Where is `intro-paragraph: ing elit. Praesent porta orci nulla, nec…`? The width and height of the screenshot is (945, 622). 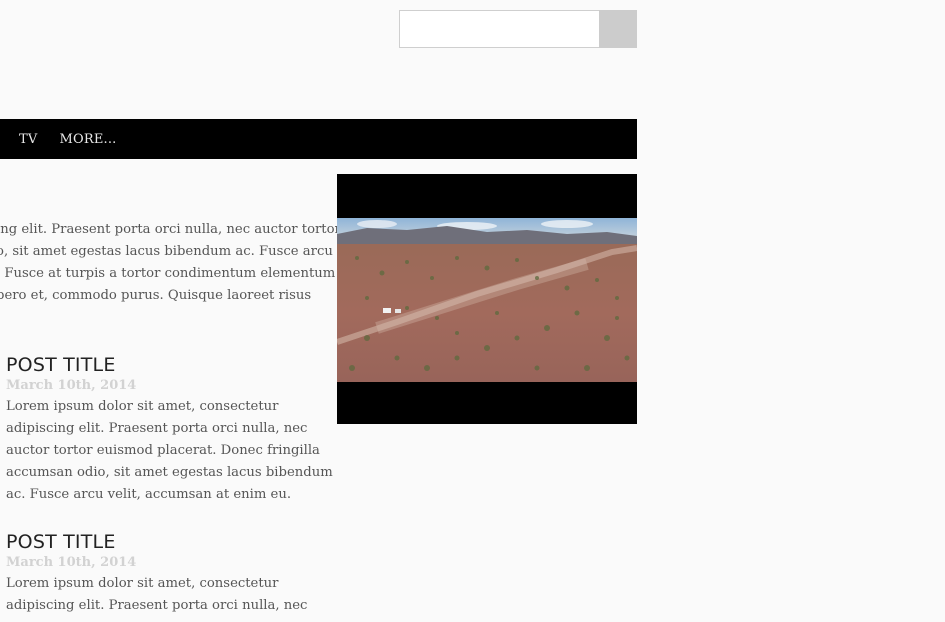 intro-paragraph: ing elit. Praesent porta orci nulla, nec… is located at coordinates (168, 263).